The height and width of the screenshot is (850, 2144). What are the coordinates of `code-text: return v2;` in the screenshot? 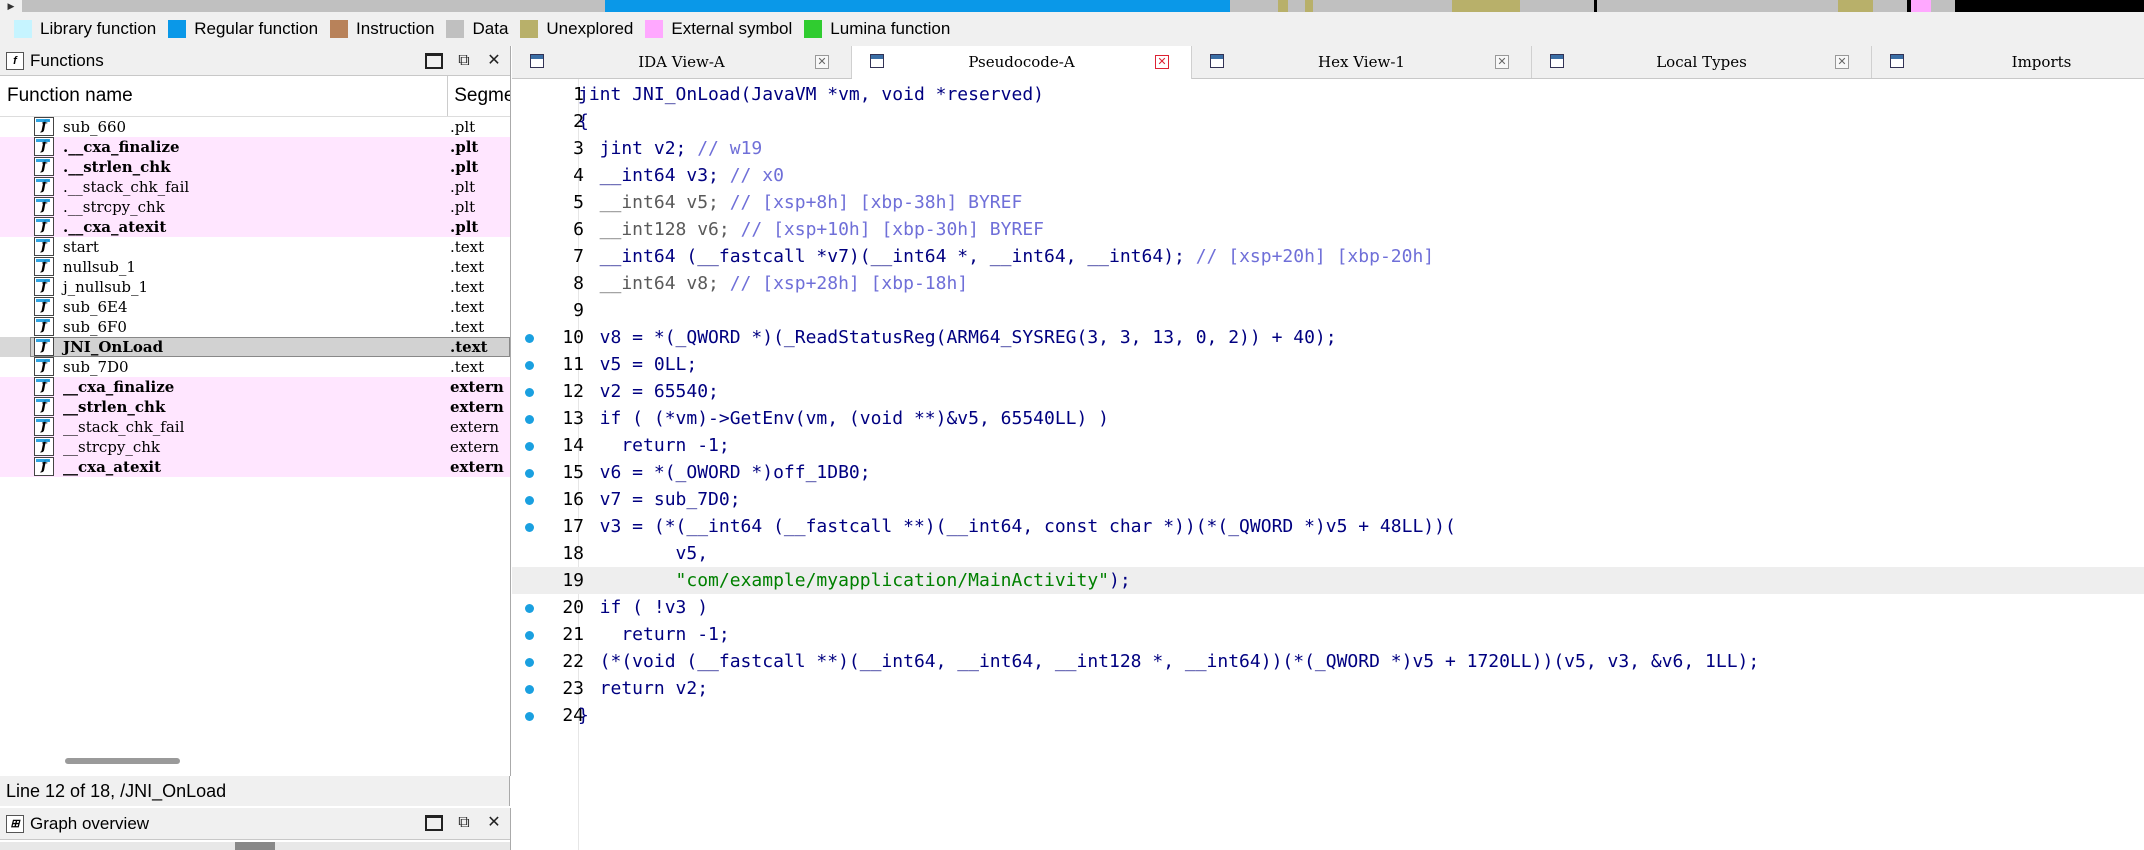 It's located at (643, 688).